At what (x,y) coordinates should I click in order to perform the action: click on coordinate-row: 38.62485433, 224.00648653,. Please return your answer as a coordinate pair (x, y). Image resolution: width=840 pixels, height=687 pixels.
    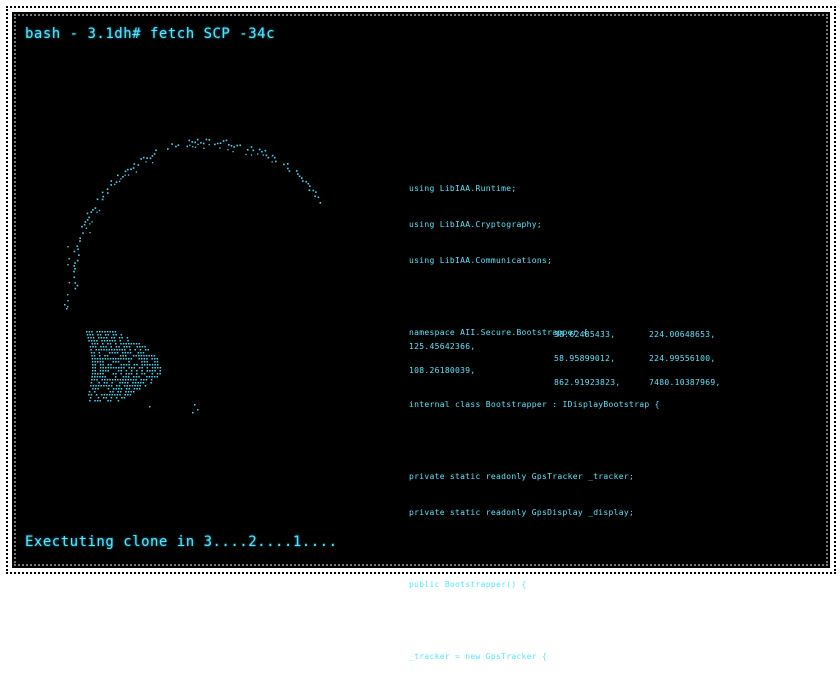
    Looking at the image, I should click on (579, 335).